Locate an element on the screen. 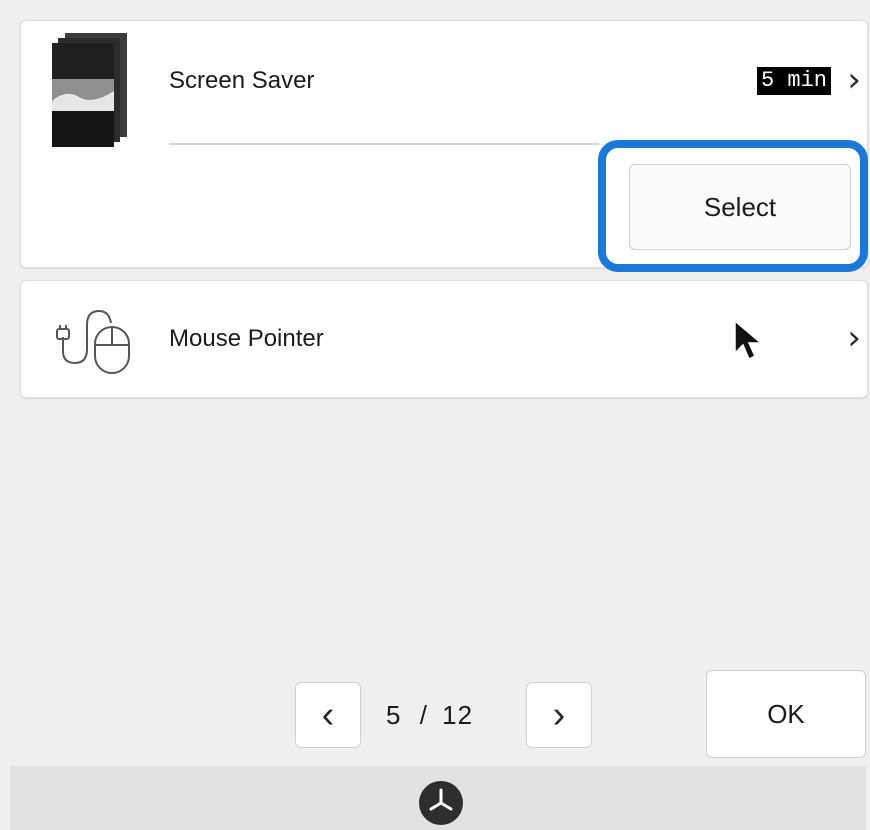 The image size is (870, 830). mouse-pointer-label: Mouse Pointer is located at coordinates (246, 338).